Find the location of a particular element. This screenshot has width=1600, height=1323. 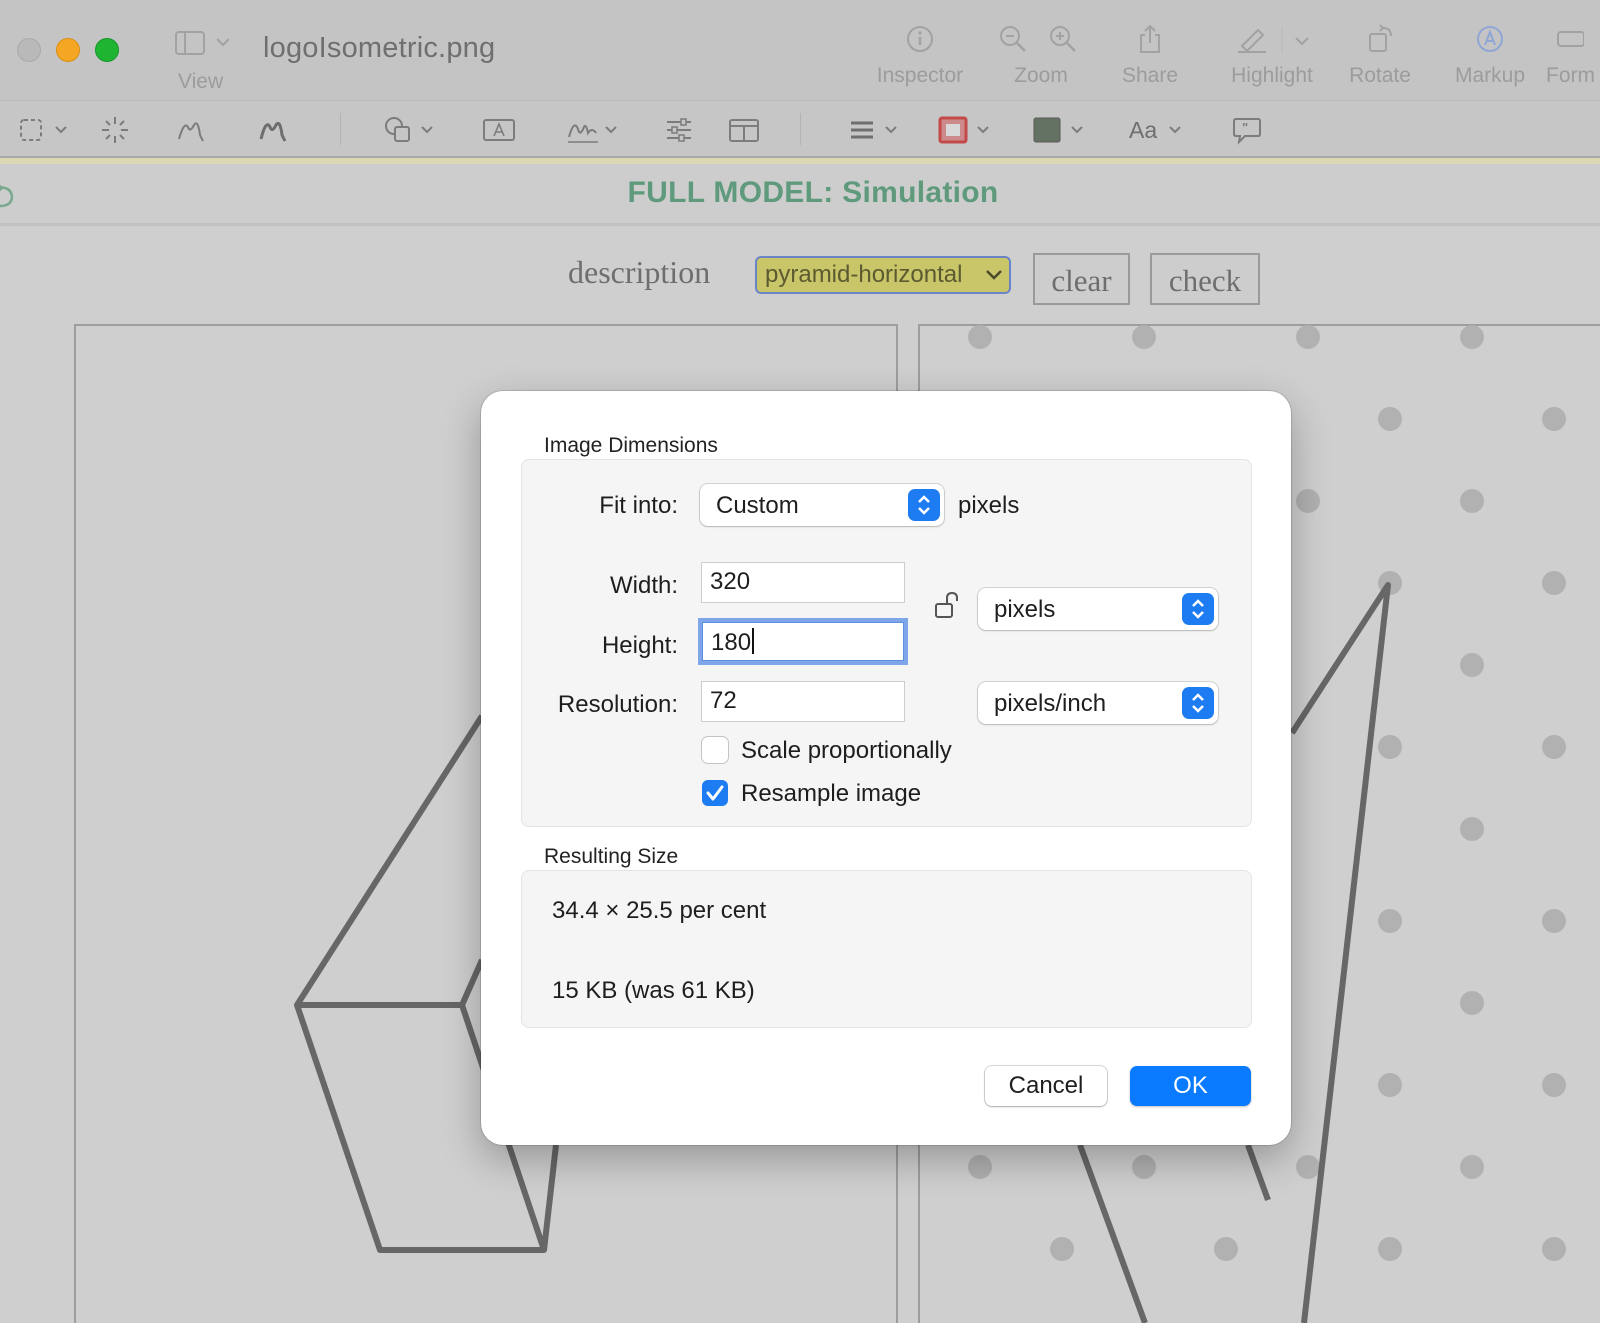

toolbar-separator is located at coordinates (800, 160).